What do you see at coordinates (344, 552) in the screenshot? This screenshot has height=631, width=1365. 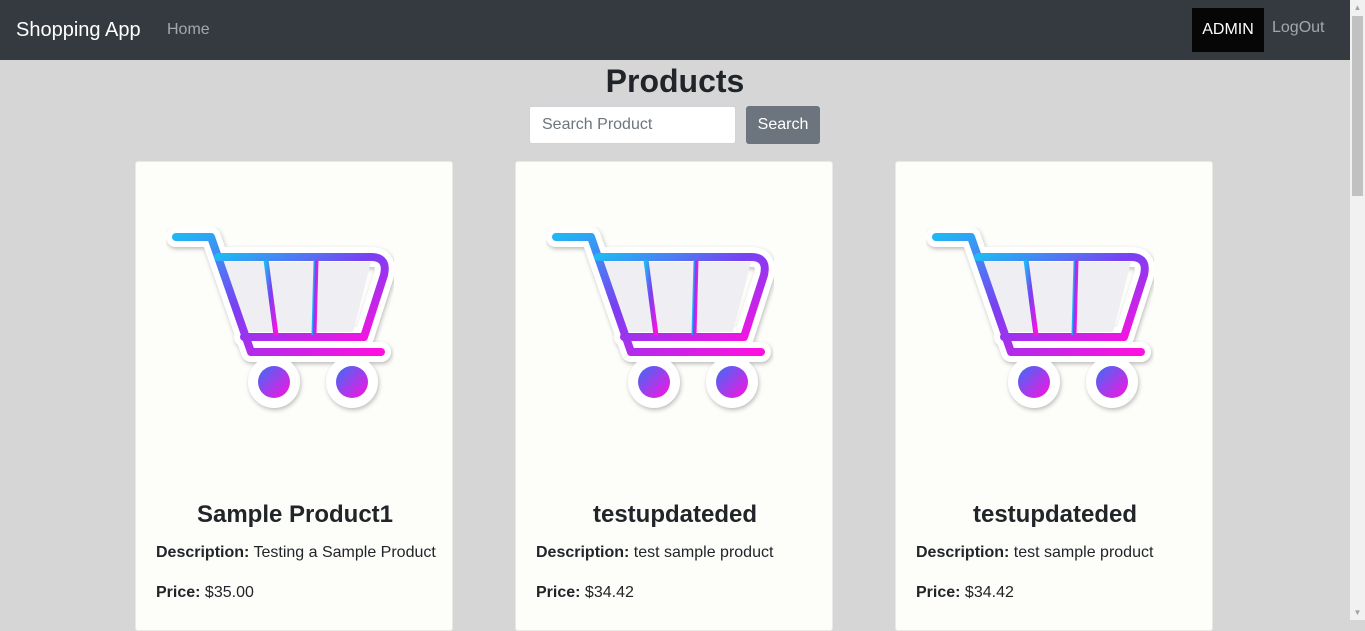 I see `description-value: Testing a Sample Product` at bounding box center [344, 552].